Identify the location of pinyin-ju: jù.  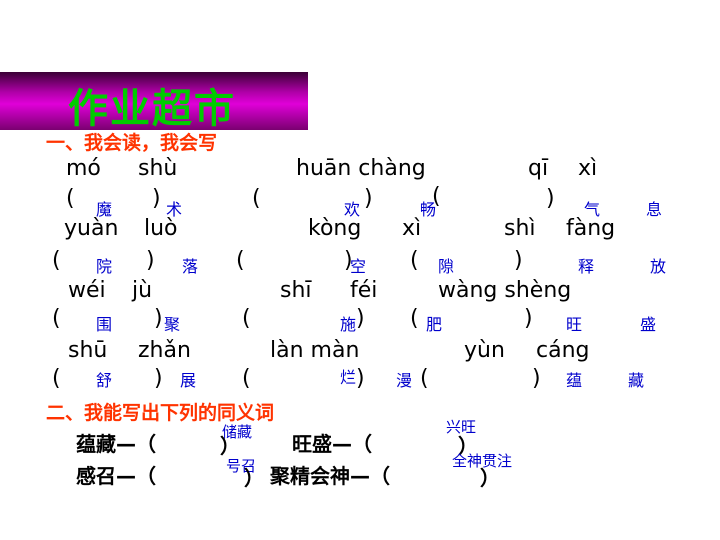
(142, 290).